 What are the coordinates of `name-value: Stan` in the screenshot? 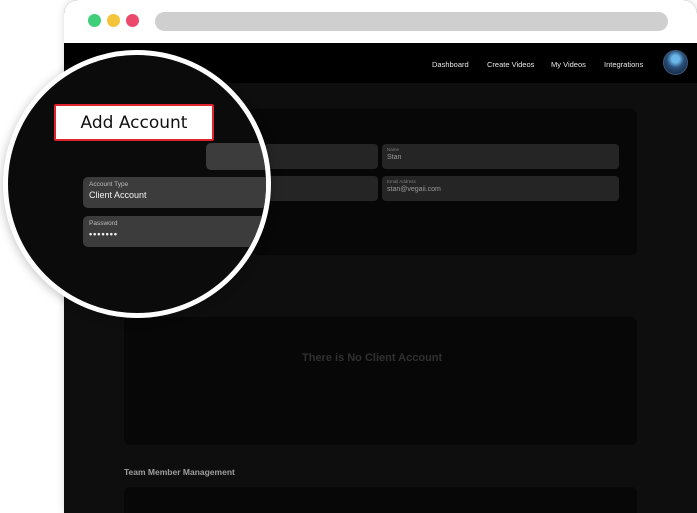 It's located at (394, 157).